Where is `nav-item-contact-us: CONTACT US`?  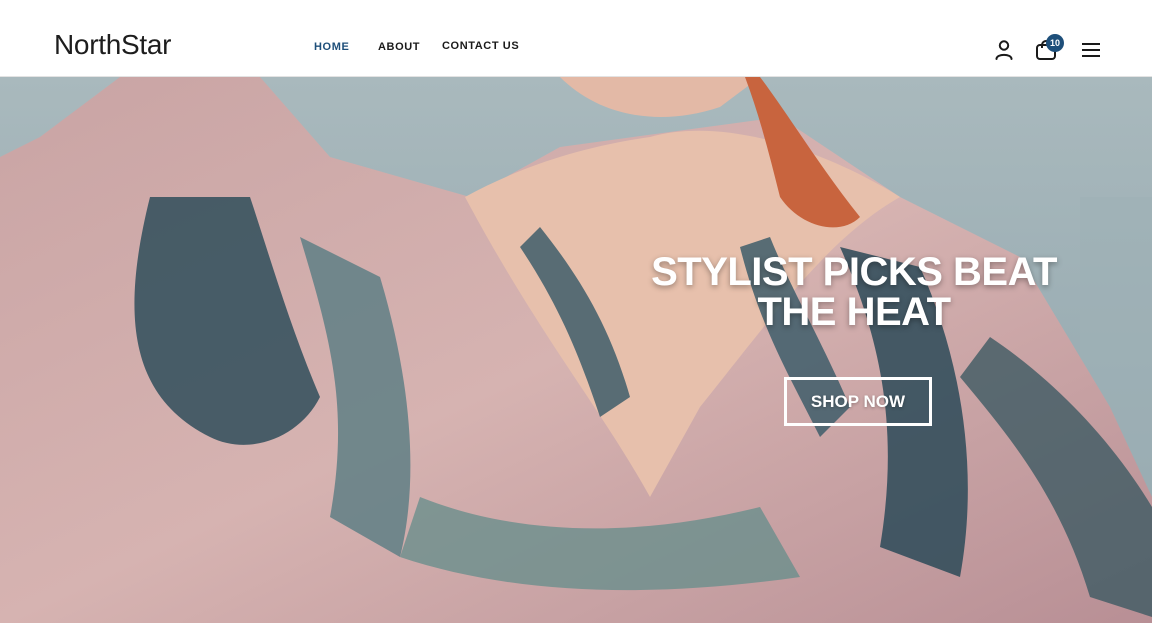 nav-item-contact-us: CONTACT US is located at coordinates (480, 46).